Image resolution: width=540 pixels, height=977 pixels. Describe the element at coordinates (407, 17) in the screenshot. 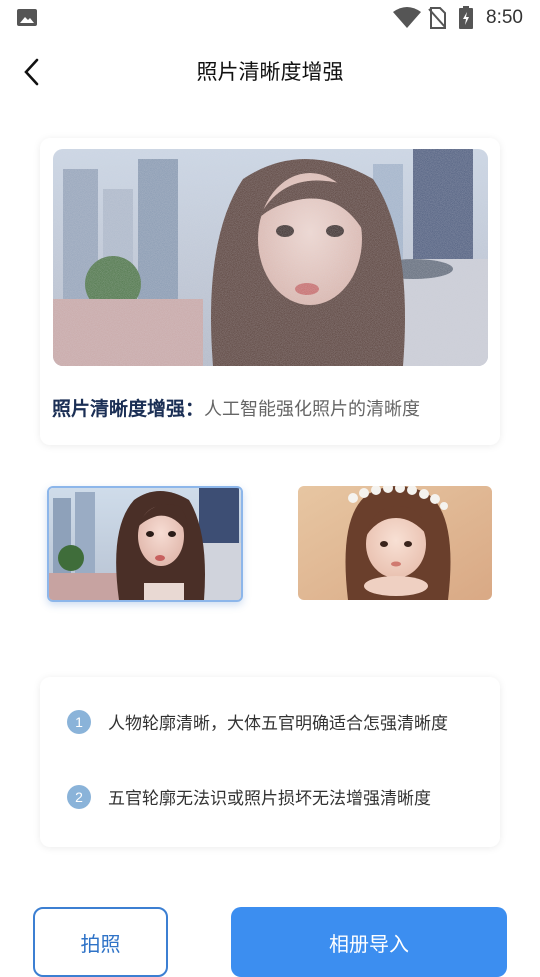

I see `wifi-icon` at that location.